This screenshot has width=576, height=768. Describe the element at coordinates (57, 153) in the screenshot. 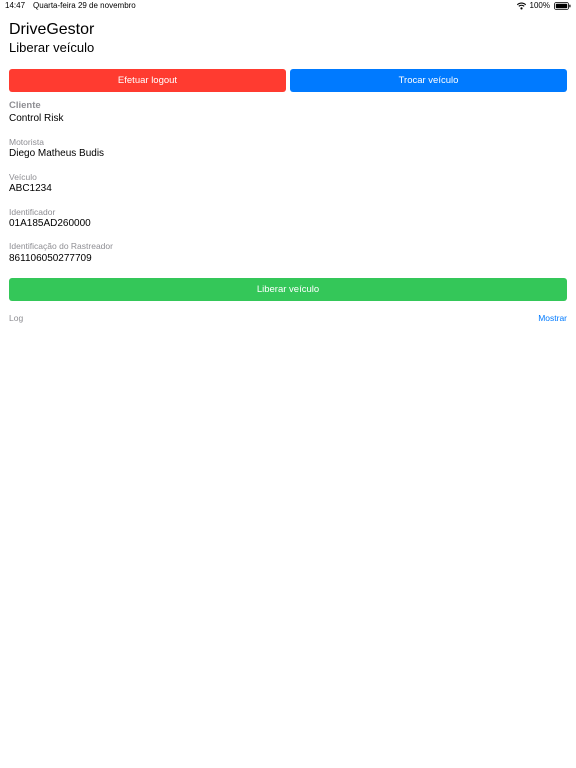

I see `driver-value: Diego Matheus Budis` at that location.